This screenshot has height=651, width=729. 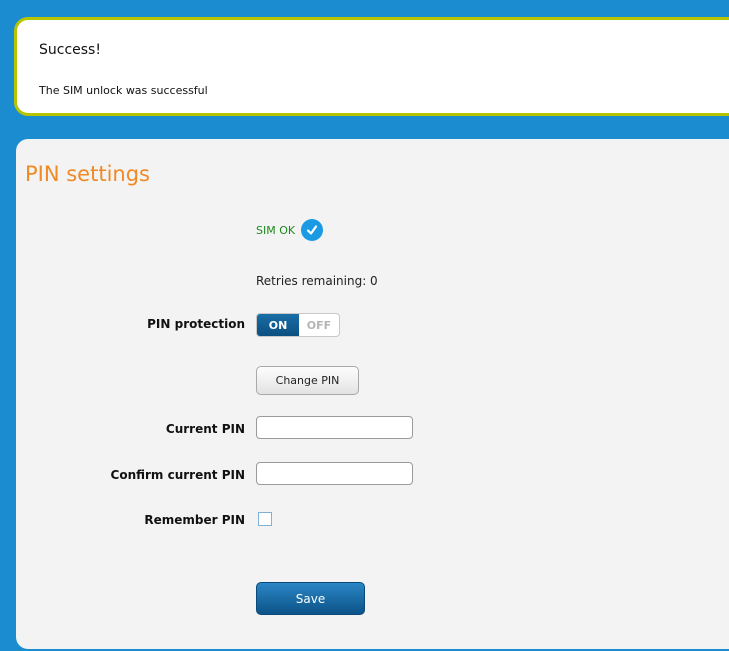 I want to click on confirm-pin-label: Confirm current PIN, so click(x=177, y=475).